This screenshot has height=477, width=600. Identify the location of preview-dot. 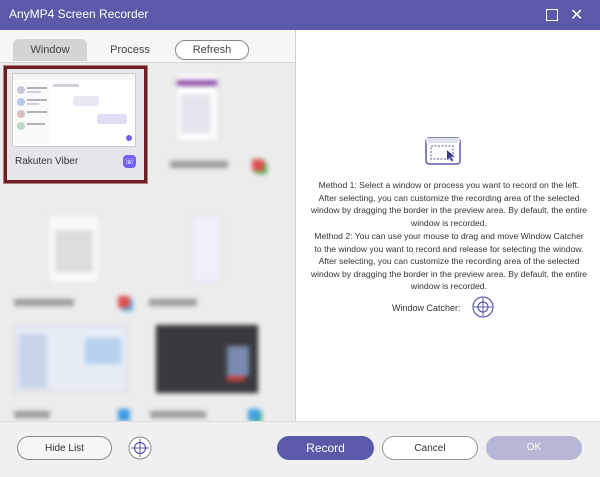
(129, 138).